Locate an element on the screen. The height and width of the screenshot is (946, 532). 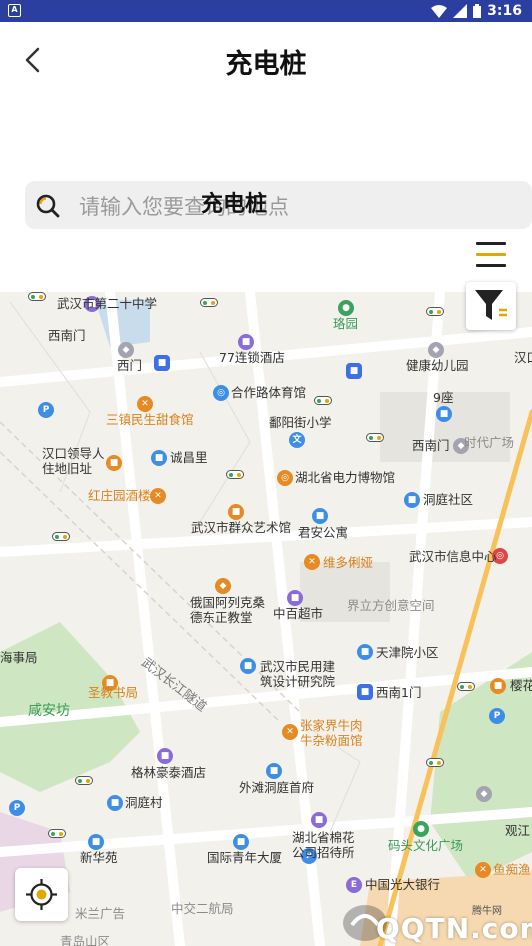
map-pin-newsite: ■ is located at coordinates (96, 842).